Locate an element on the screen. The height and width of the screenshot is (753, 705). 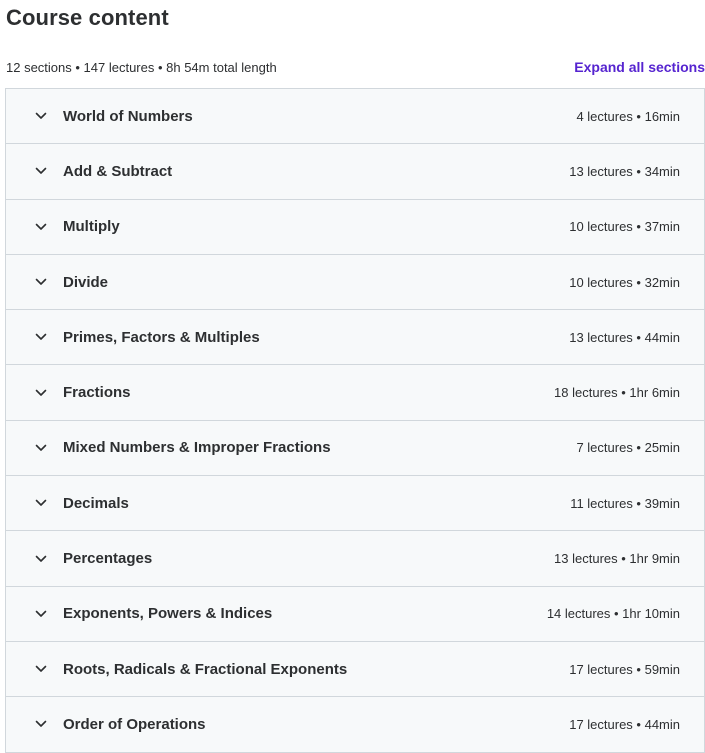
section-title: Exponents, Powers & Indices is located at coordinates (168, 614).